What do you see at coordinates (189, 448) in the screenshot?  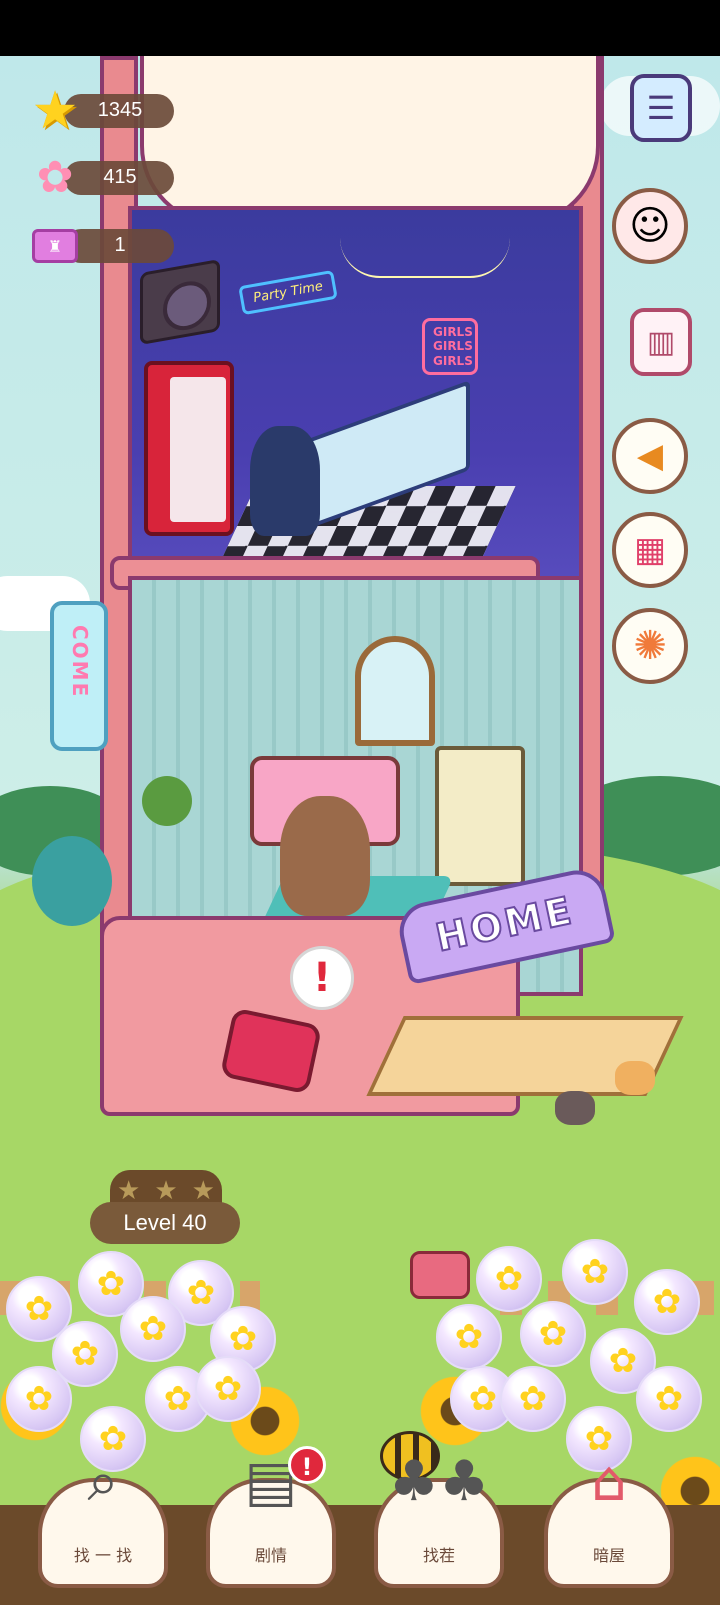 I see `fridge` at bounding box center [189, 448].